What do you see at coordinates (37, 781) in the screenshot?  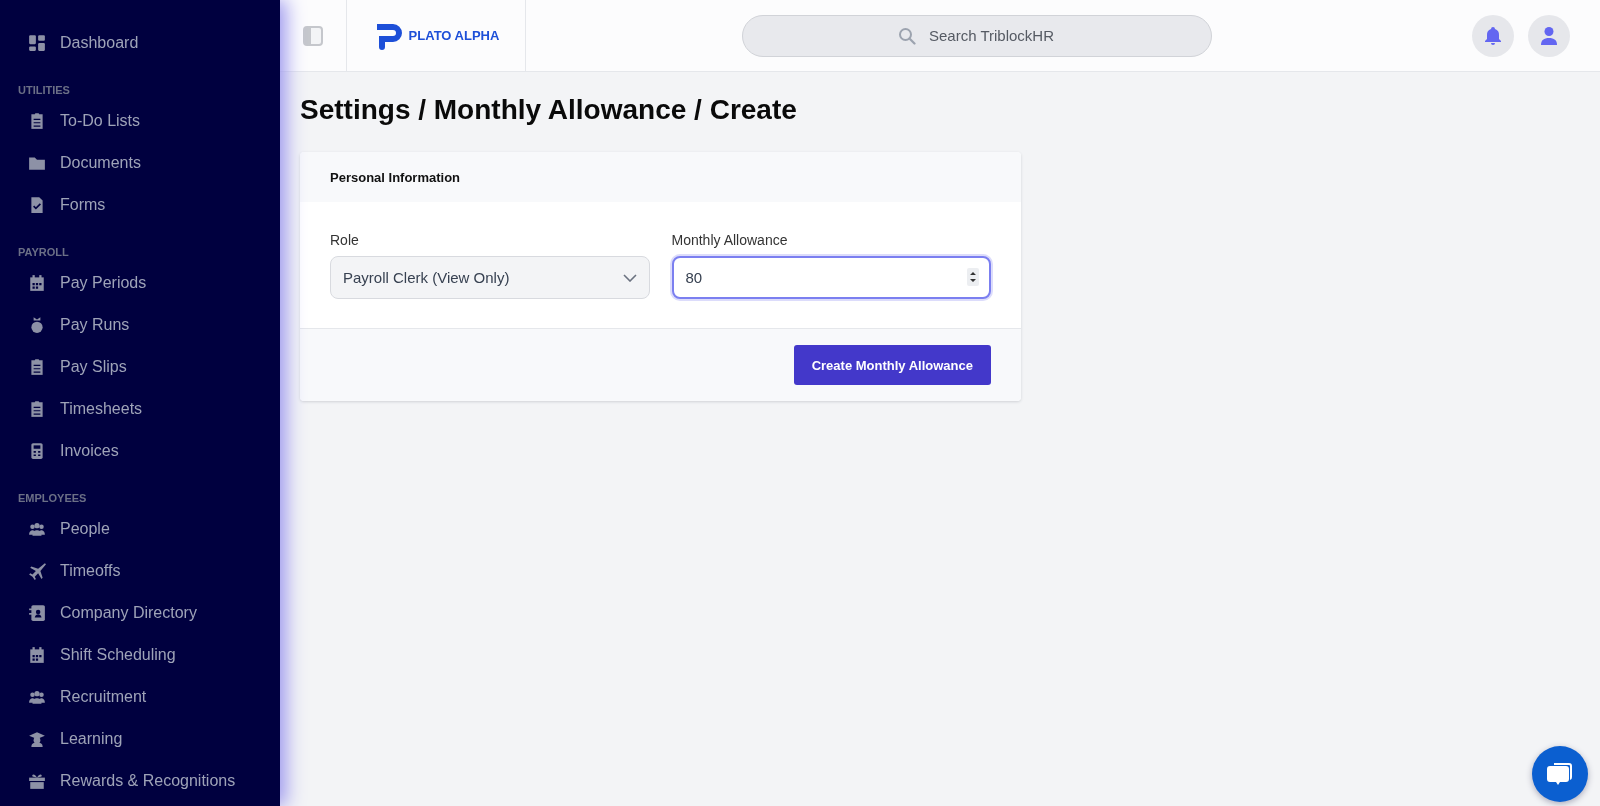 I see `gift-icon` at bounding box center [37, 781].